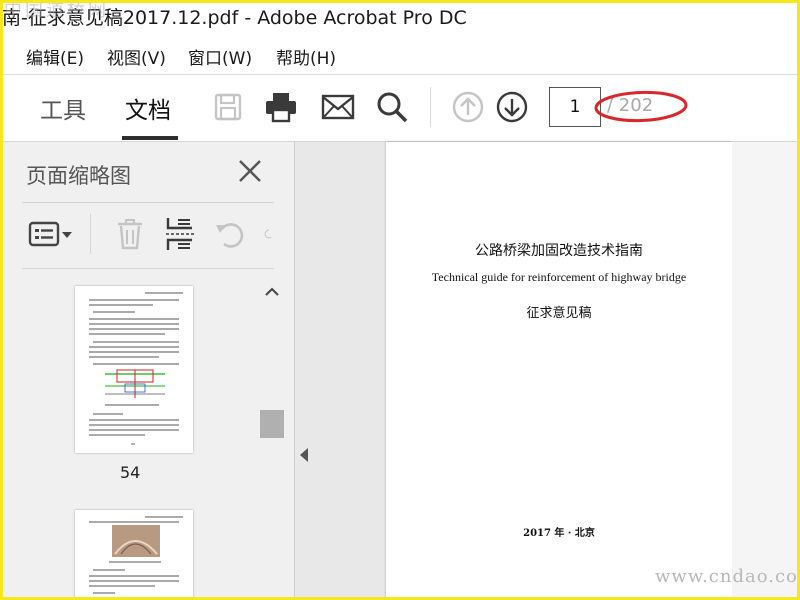 The height and width of the screenshot is (600, 800). I want to click on highlight-ellipse, so click(641, 106).